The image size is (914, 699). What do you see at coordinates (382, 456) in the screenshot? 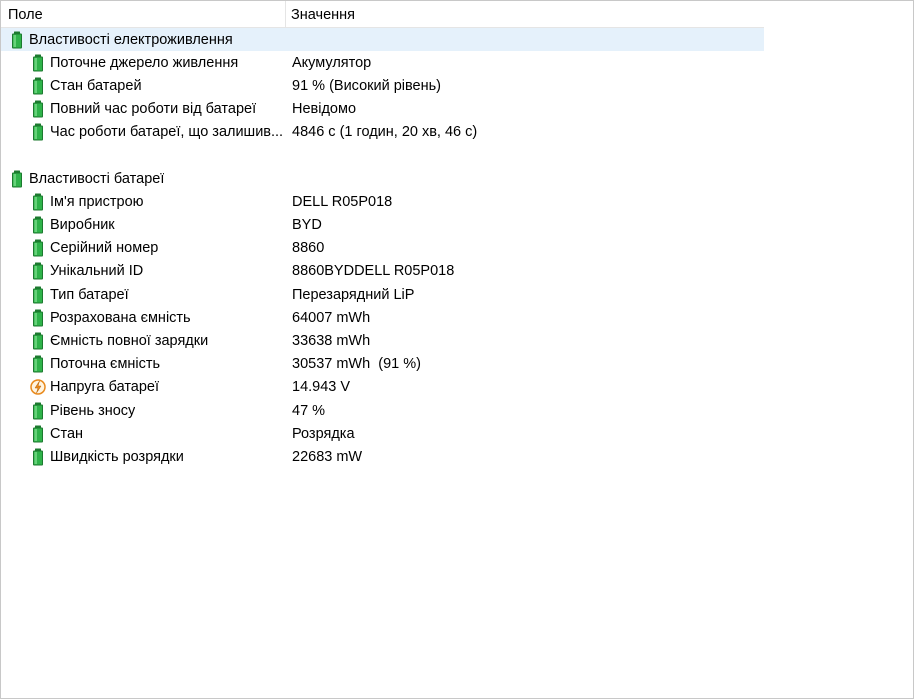
I see `table-row: Швидкість розрядки 22683 mW` at bounding box center [382, 456].